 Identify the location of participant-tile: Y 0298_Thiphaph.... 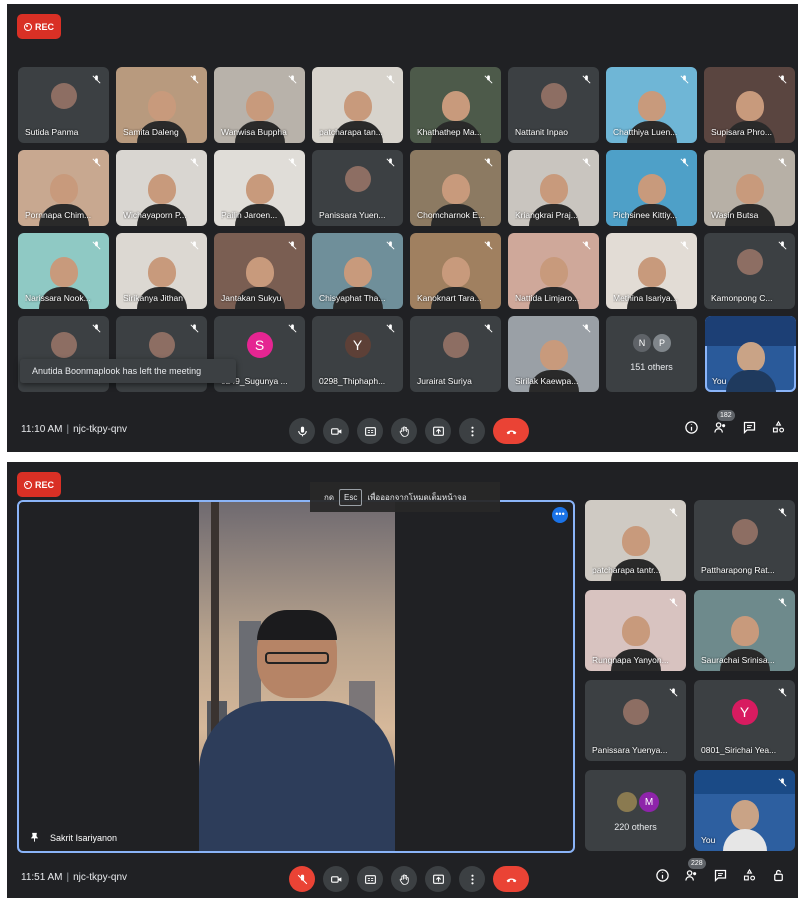
(357, 354).